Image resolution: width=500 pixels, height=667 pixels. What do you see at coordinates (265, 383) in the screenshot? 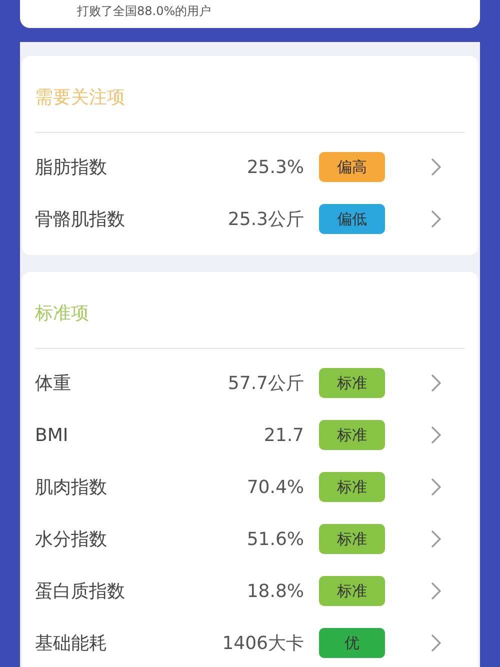
I see `metric-value: 57.7公斤` at bounding box center [265, 383].